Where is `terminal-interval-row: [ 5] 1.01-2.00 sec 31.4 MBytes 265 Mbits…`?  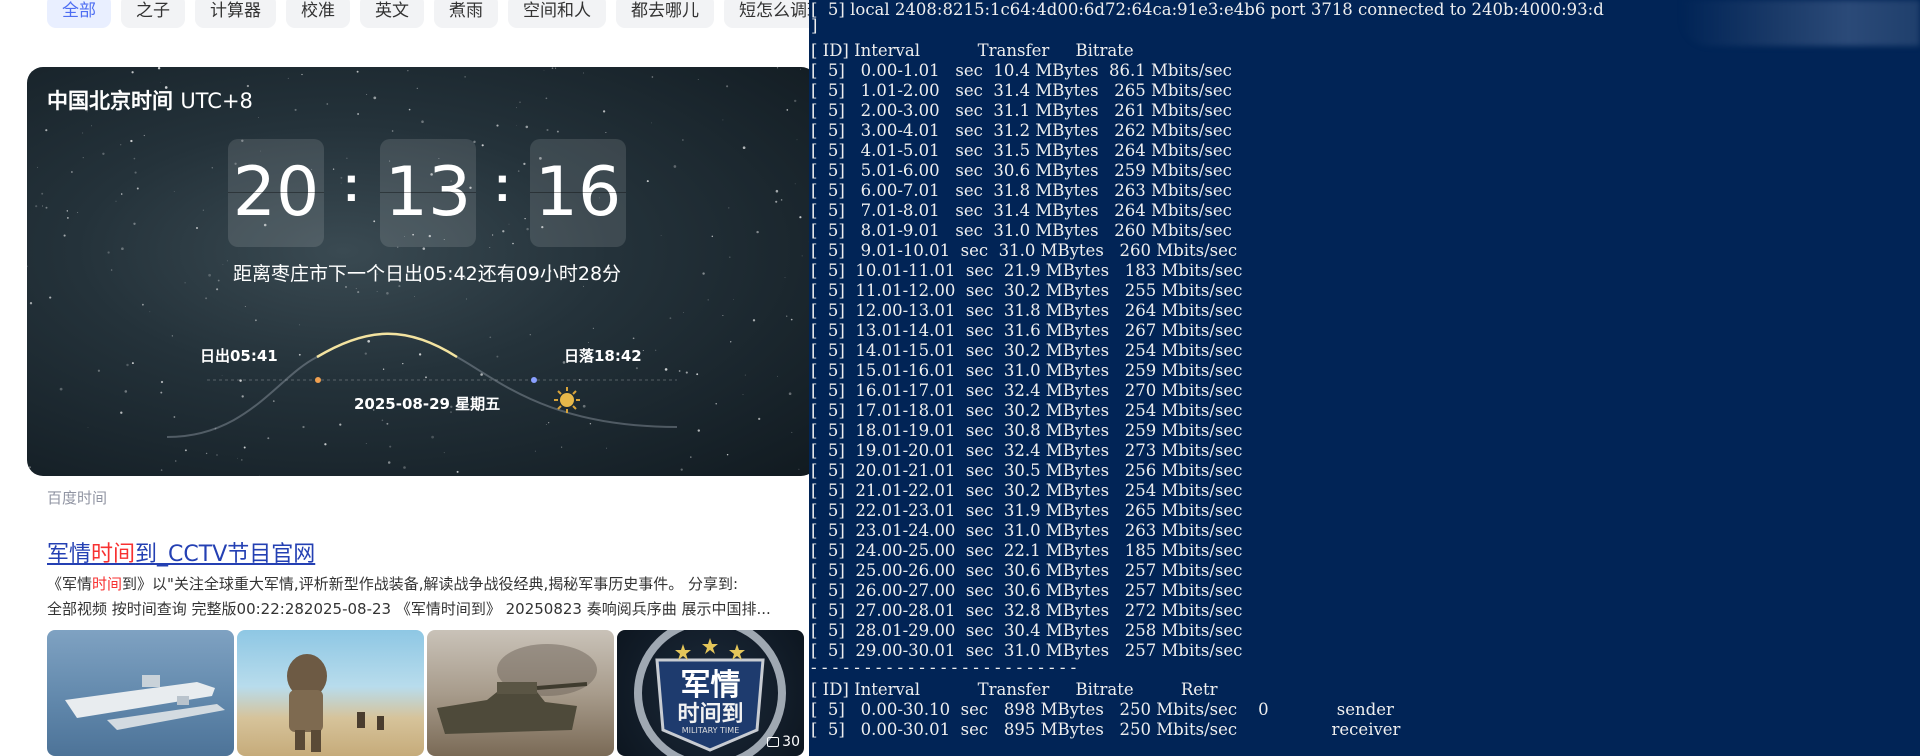 terminal-interval-row: [ 5] 1.01-2.00 sec 31.4 MBytes 265 Mbits… is located at coordinates (1021, 90).